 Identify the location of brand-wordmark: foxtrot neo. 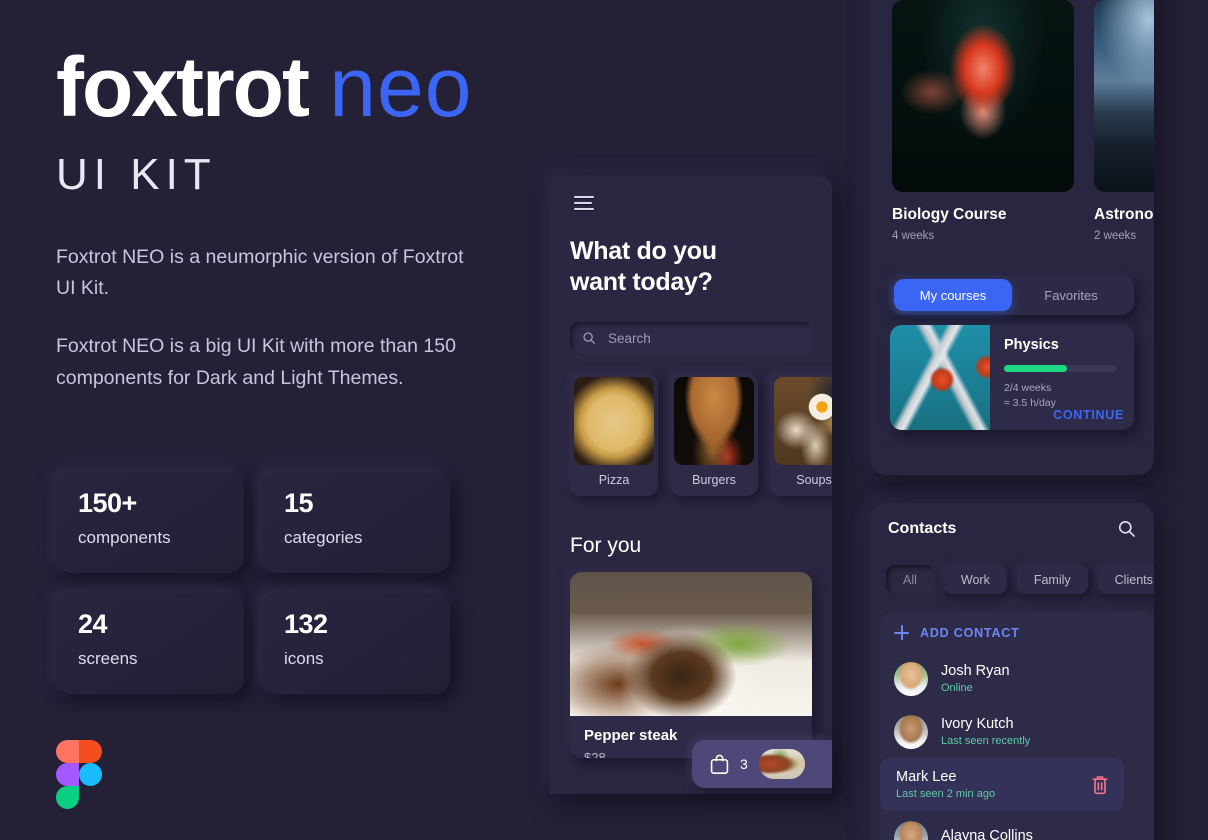
(376, 87).